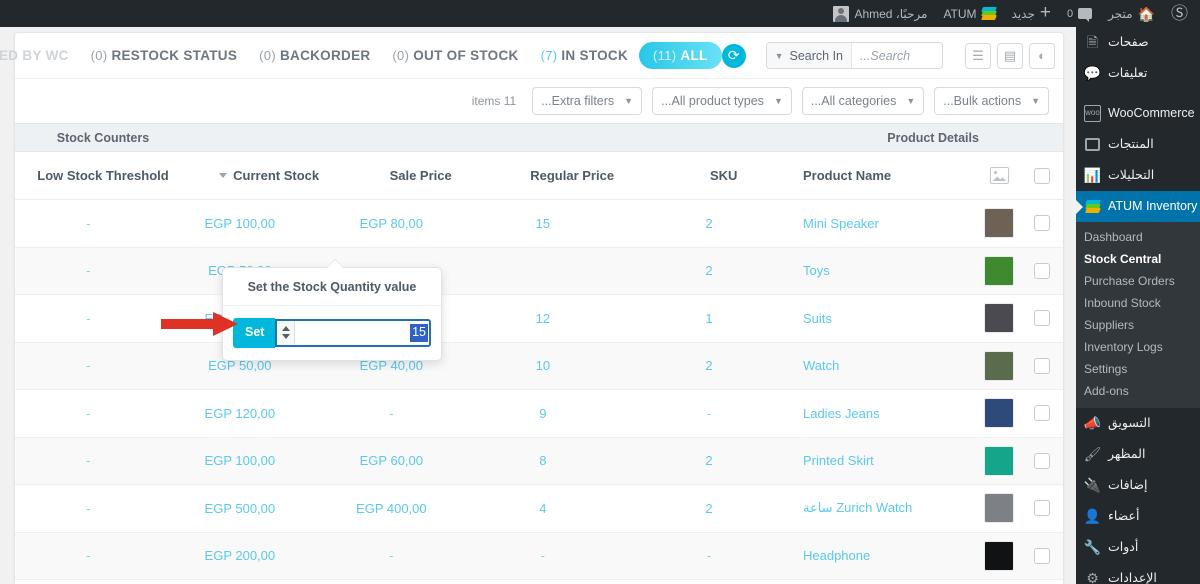 The height and width of the screenshot is (584, 1200). Describe the element at coordinates (1138, 281) in the screenshot. I see `submenu-item-purchase-orders: Purchase Orders` at that location.